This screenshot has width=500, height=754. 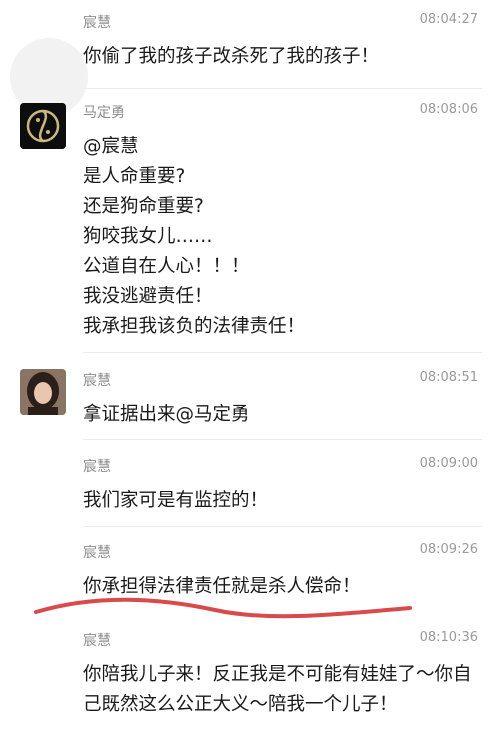 I want to click on message-line: 还是狗命重要?, so click(x=143, y=206).